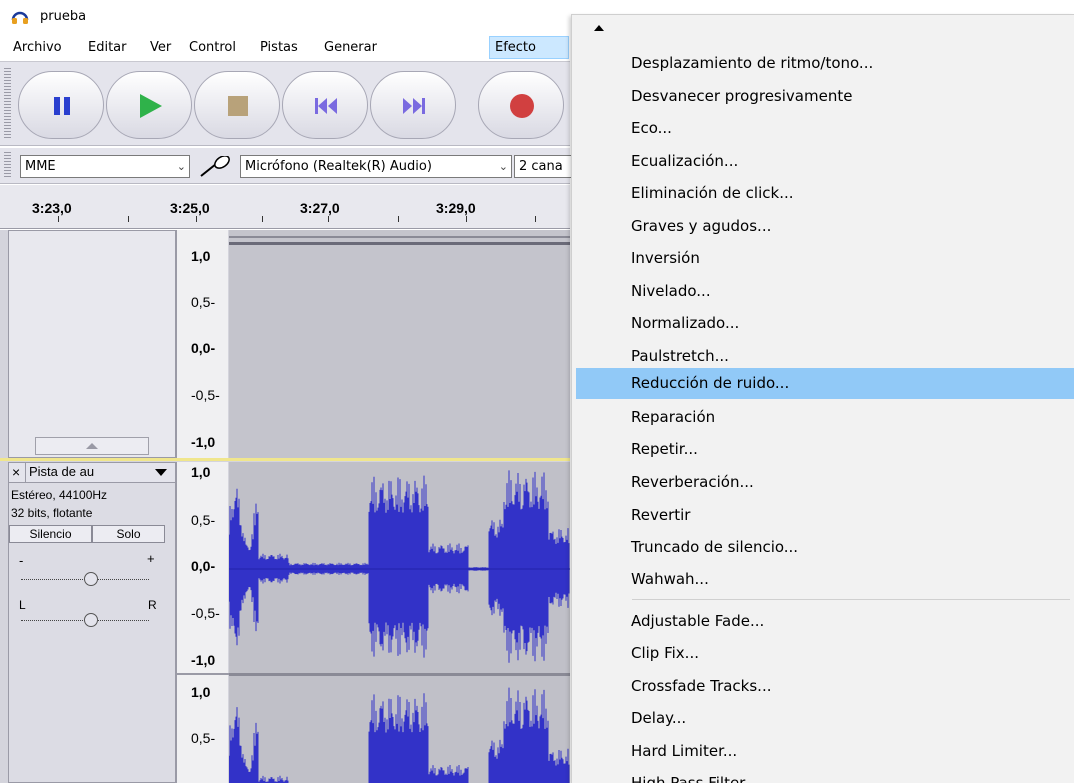  I want to click on input-device-select: Micrófono (Realtek(R) Audio) ⌄, so click(376, 166).